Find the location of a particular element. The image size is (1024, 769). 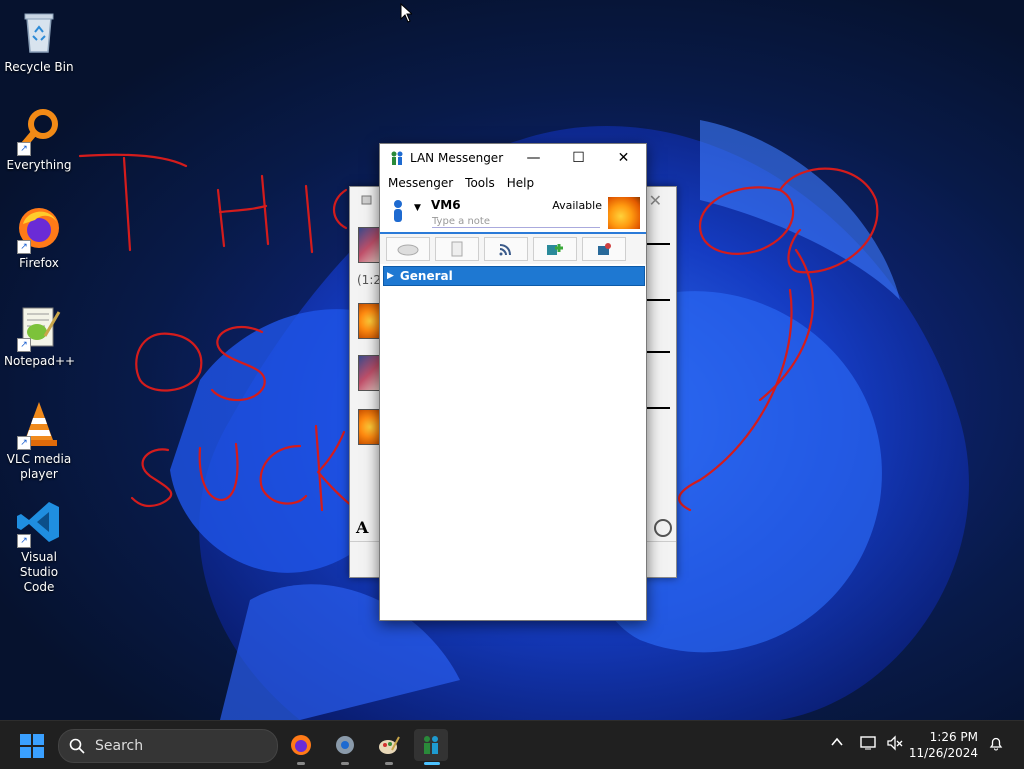

settings-button is located at coordinates (604, 249).